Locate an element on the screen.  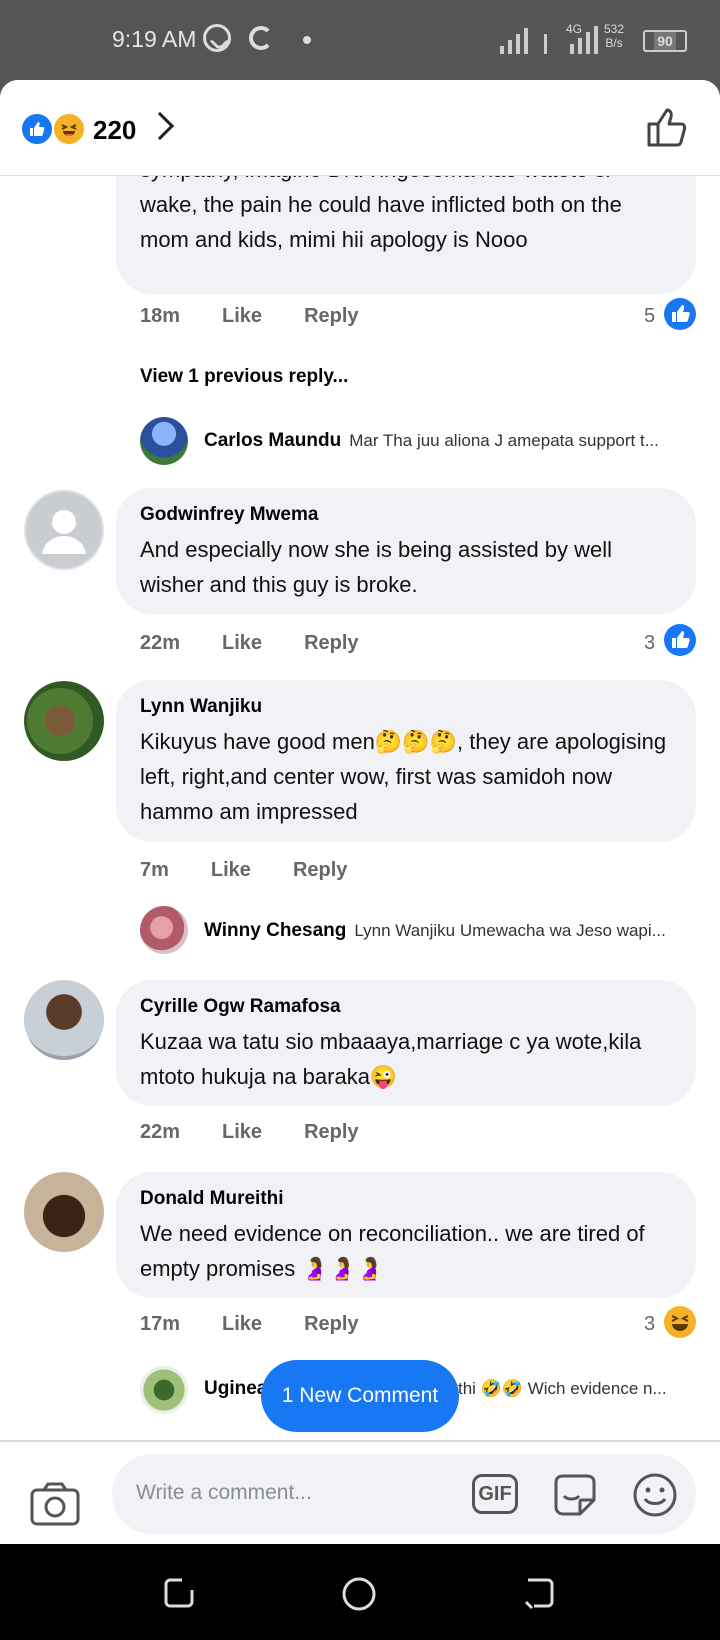
reactions-header: 220 is located at coordinates (360, 128).